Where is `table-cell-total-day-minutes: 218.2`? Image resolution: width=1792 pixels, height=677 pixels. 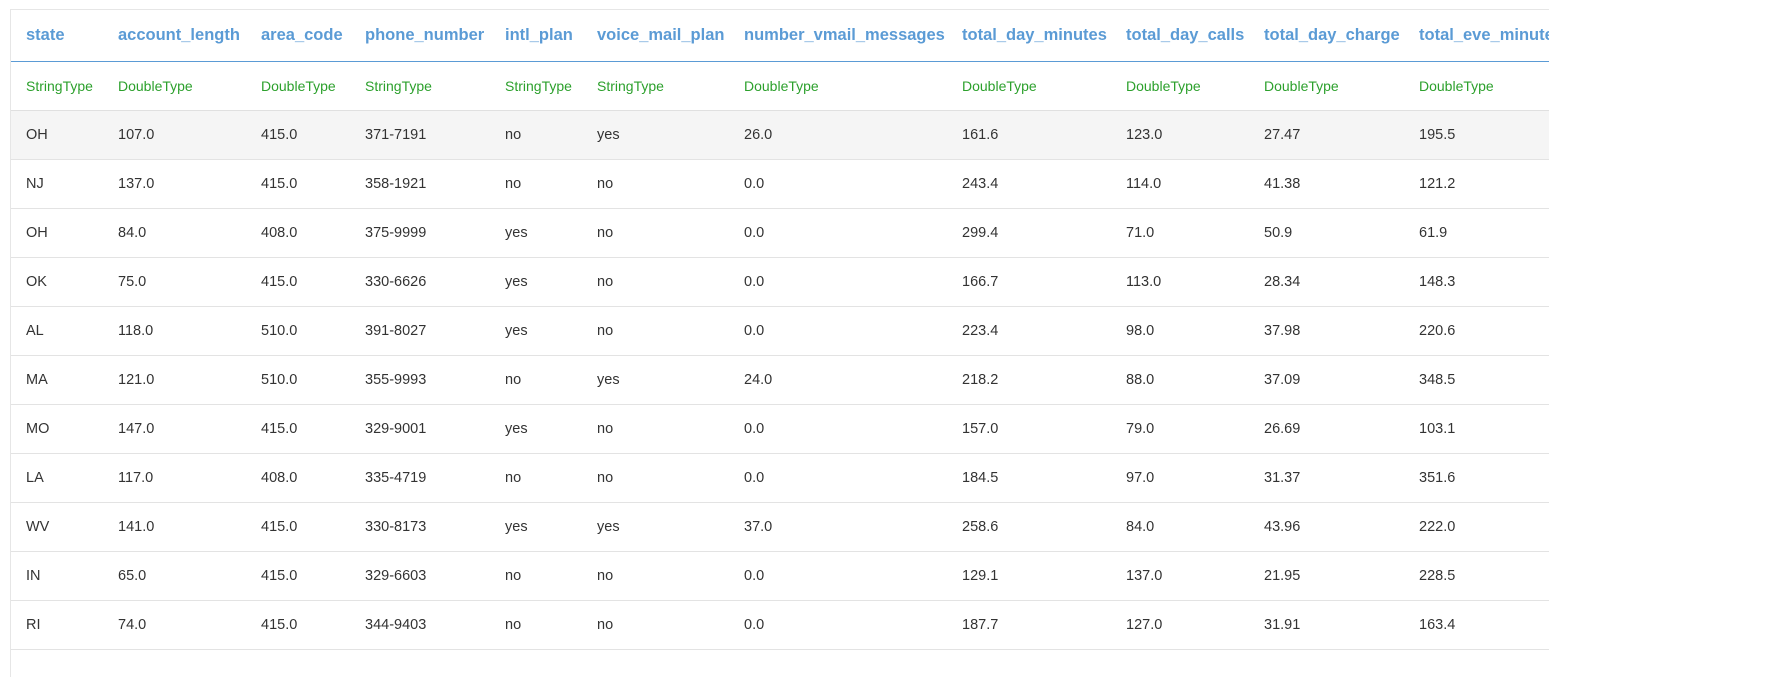 table-cell-total-day-minutes: 218.2 is located at coordinates (1029, 380).